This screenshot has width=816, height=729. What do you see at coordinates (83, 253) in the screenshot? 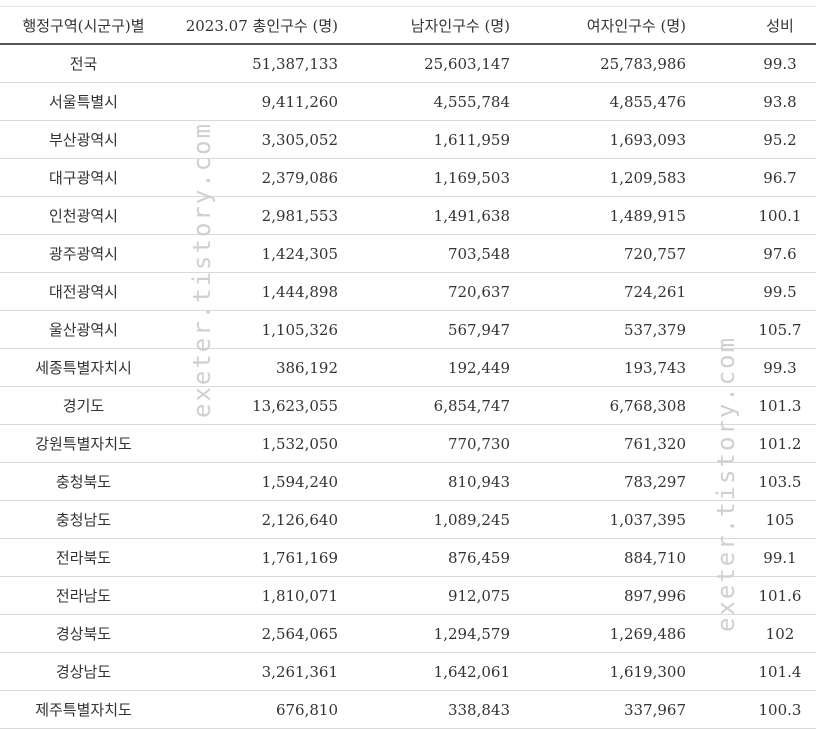
I see `cell-region: 광주광역시` at bounding box center [83, 253].